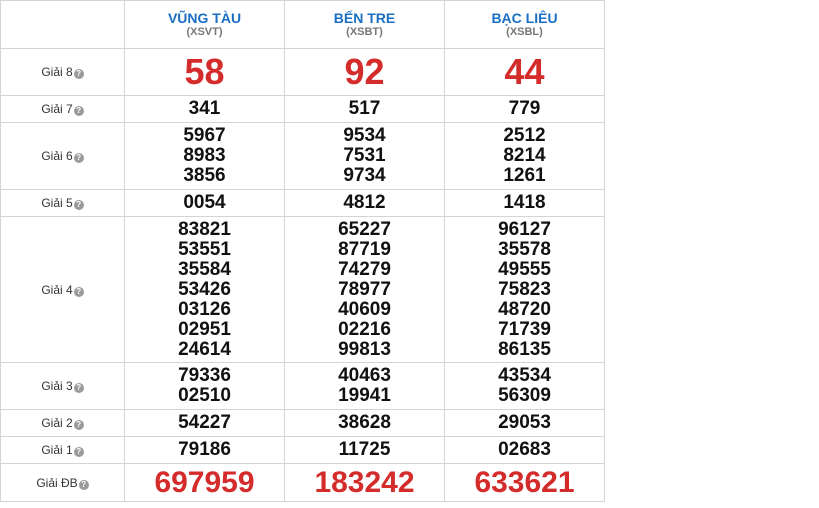 The image size is (819, 508). I want to click on prize-number: 44, so click(524, 71).